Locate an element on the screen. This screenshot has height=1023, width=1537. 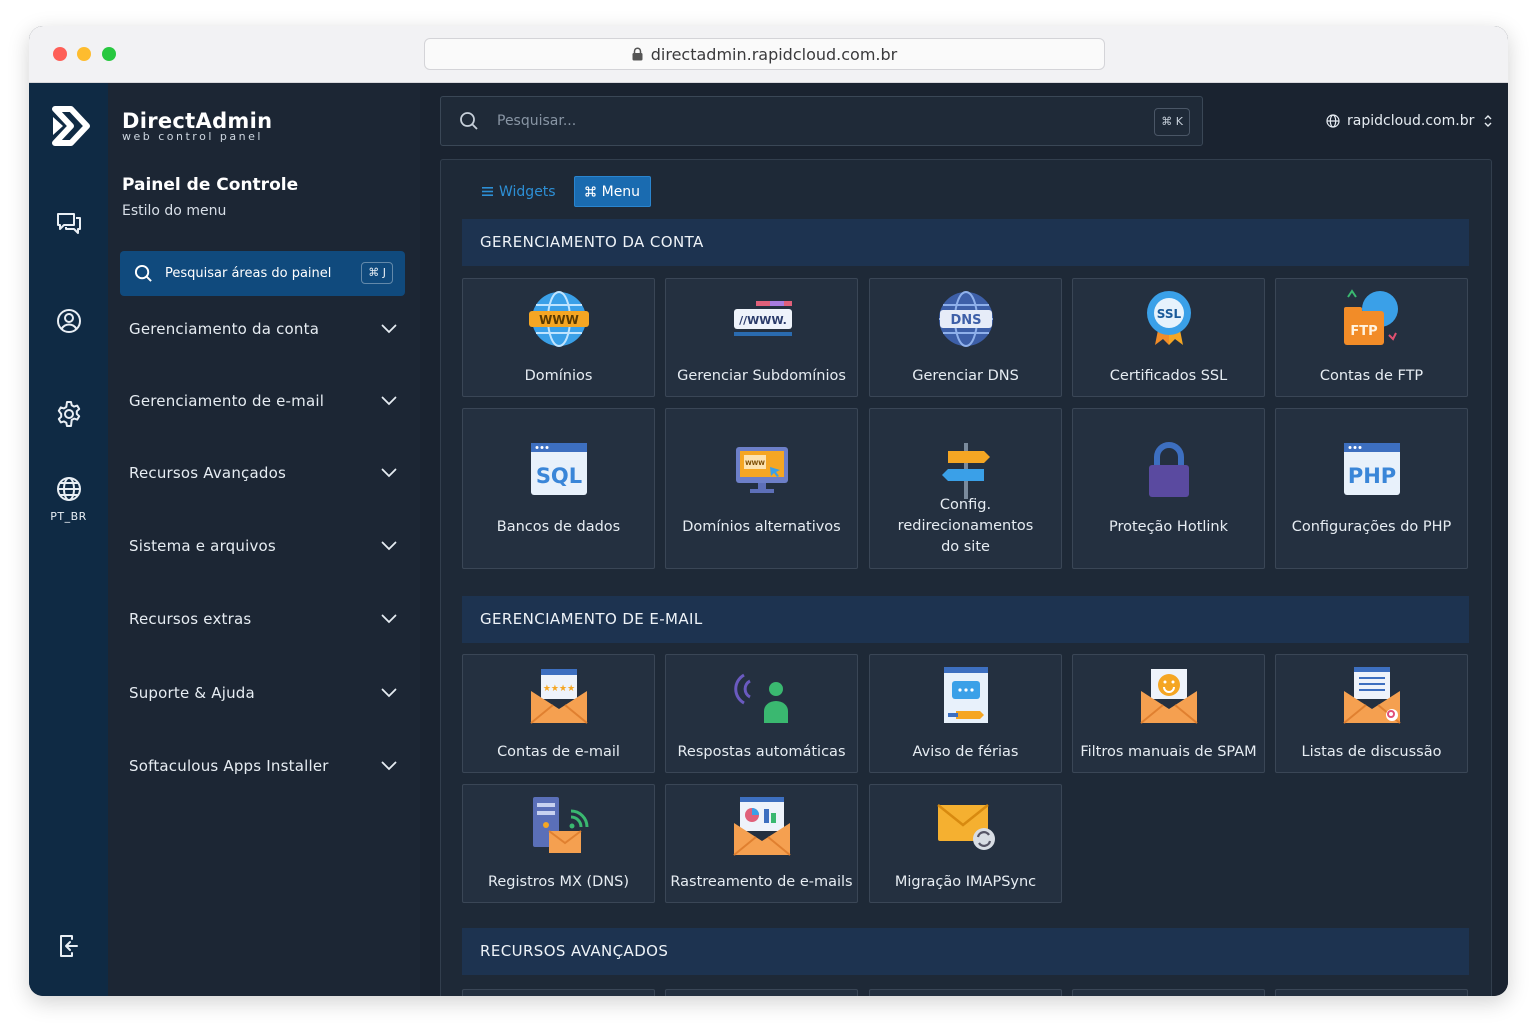
browser-toolbar: directadmin.rapidcloud.com.br is located at coordinates (768, 54).